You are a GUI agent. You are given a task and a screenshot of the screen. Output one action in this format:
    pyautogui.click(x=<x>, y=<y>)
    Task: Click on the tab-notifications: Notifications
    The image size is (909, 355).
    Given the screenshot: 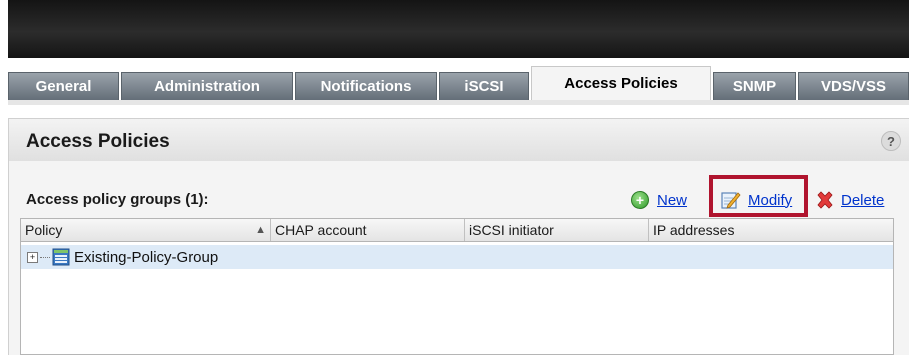 What is the action you would take?
    pyautogui.click(x=366, y=86)
    